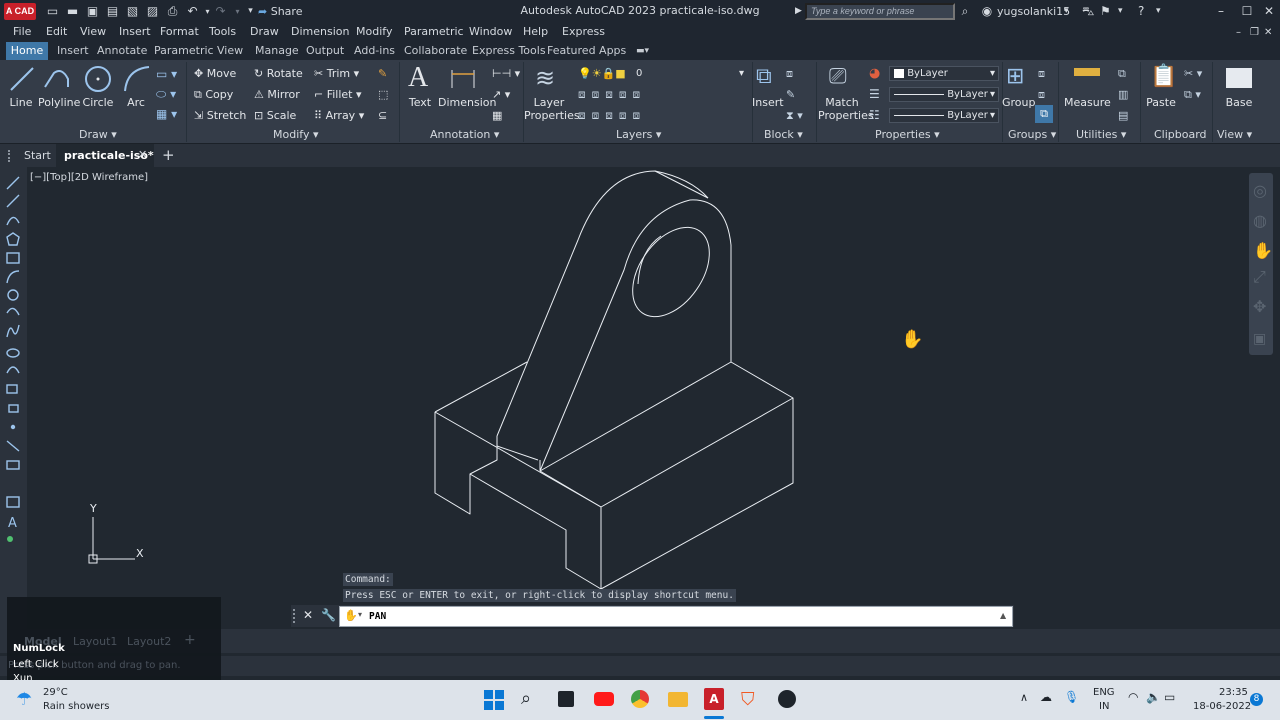  I want to click on tab-add-ins: Add-ins, so click(374, 51).